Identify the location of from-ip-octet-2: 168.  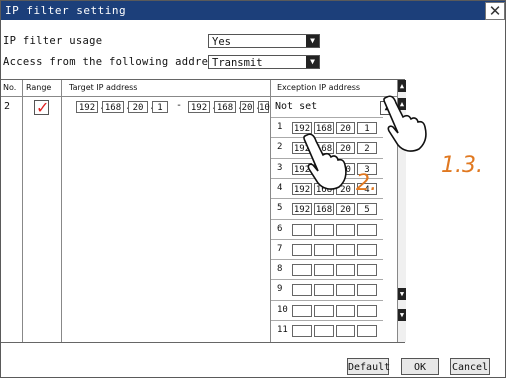
(113, 107).